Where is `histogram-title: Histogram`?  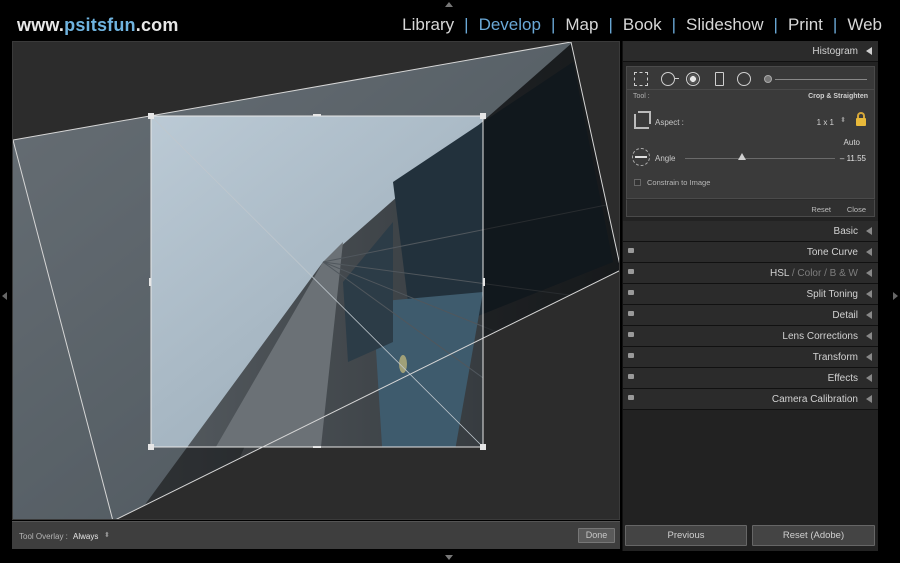 histogram-title: Histogram is located at coordinates (835, 51).